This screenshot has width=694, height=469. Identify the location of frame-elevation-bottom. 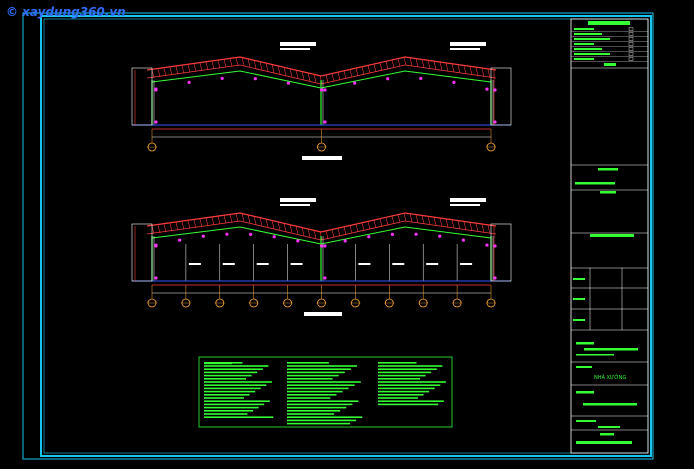
(321, 253).